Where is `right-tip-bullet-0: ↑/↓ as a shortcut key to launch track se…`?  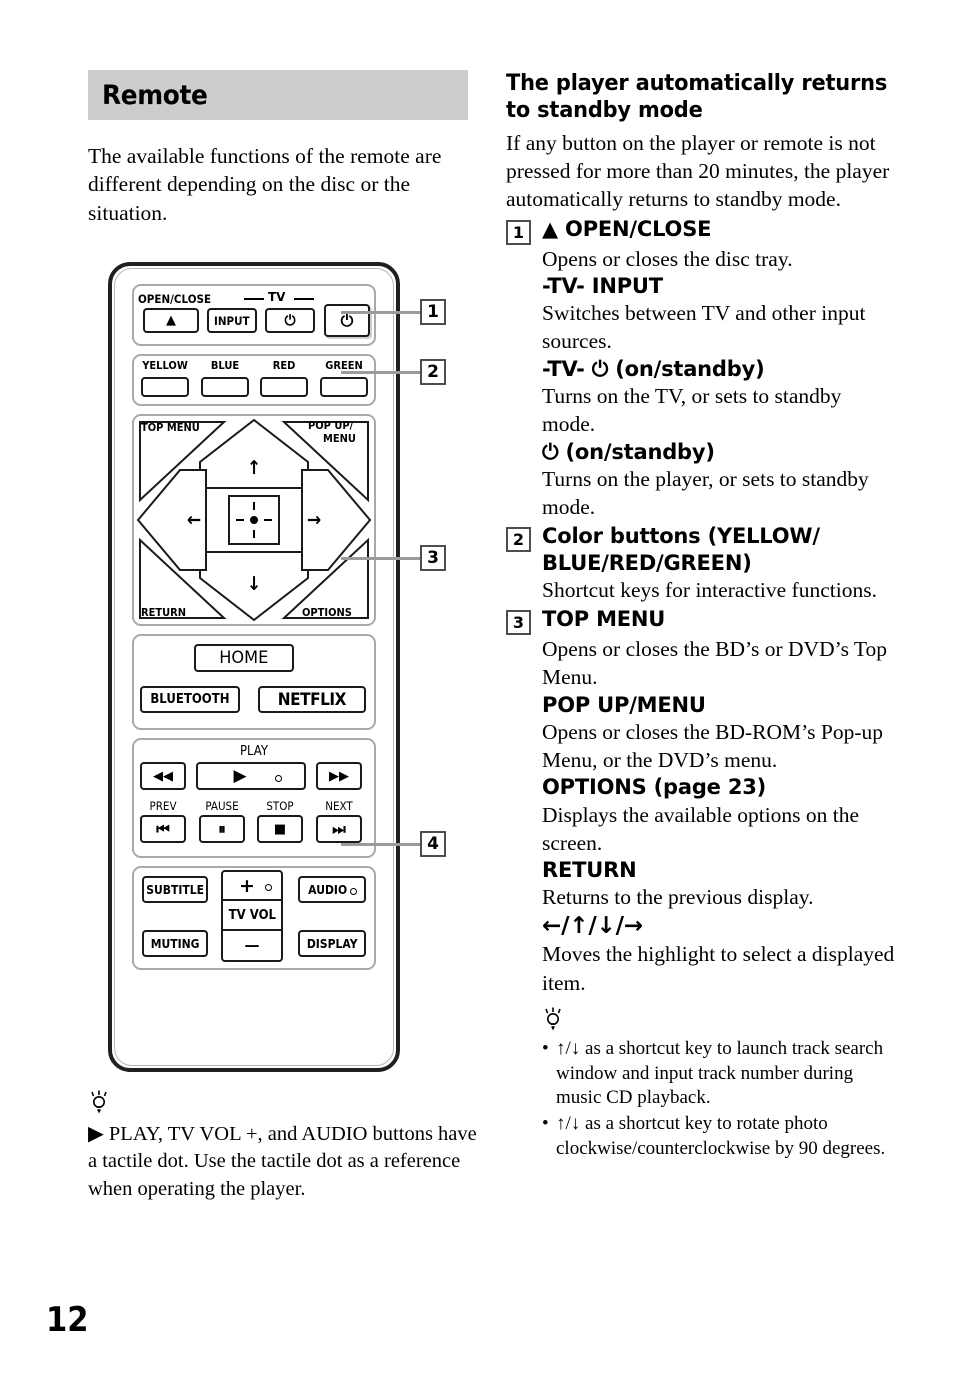 right-tip-bullet-0: ↑/↓ as a shortcut key to launch track se… is located at coordinates (720, 1073).